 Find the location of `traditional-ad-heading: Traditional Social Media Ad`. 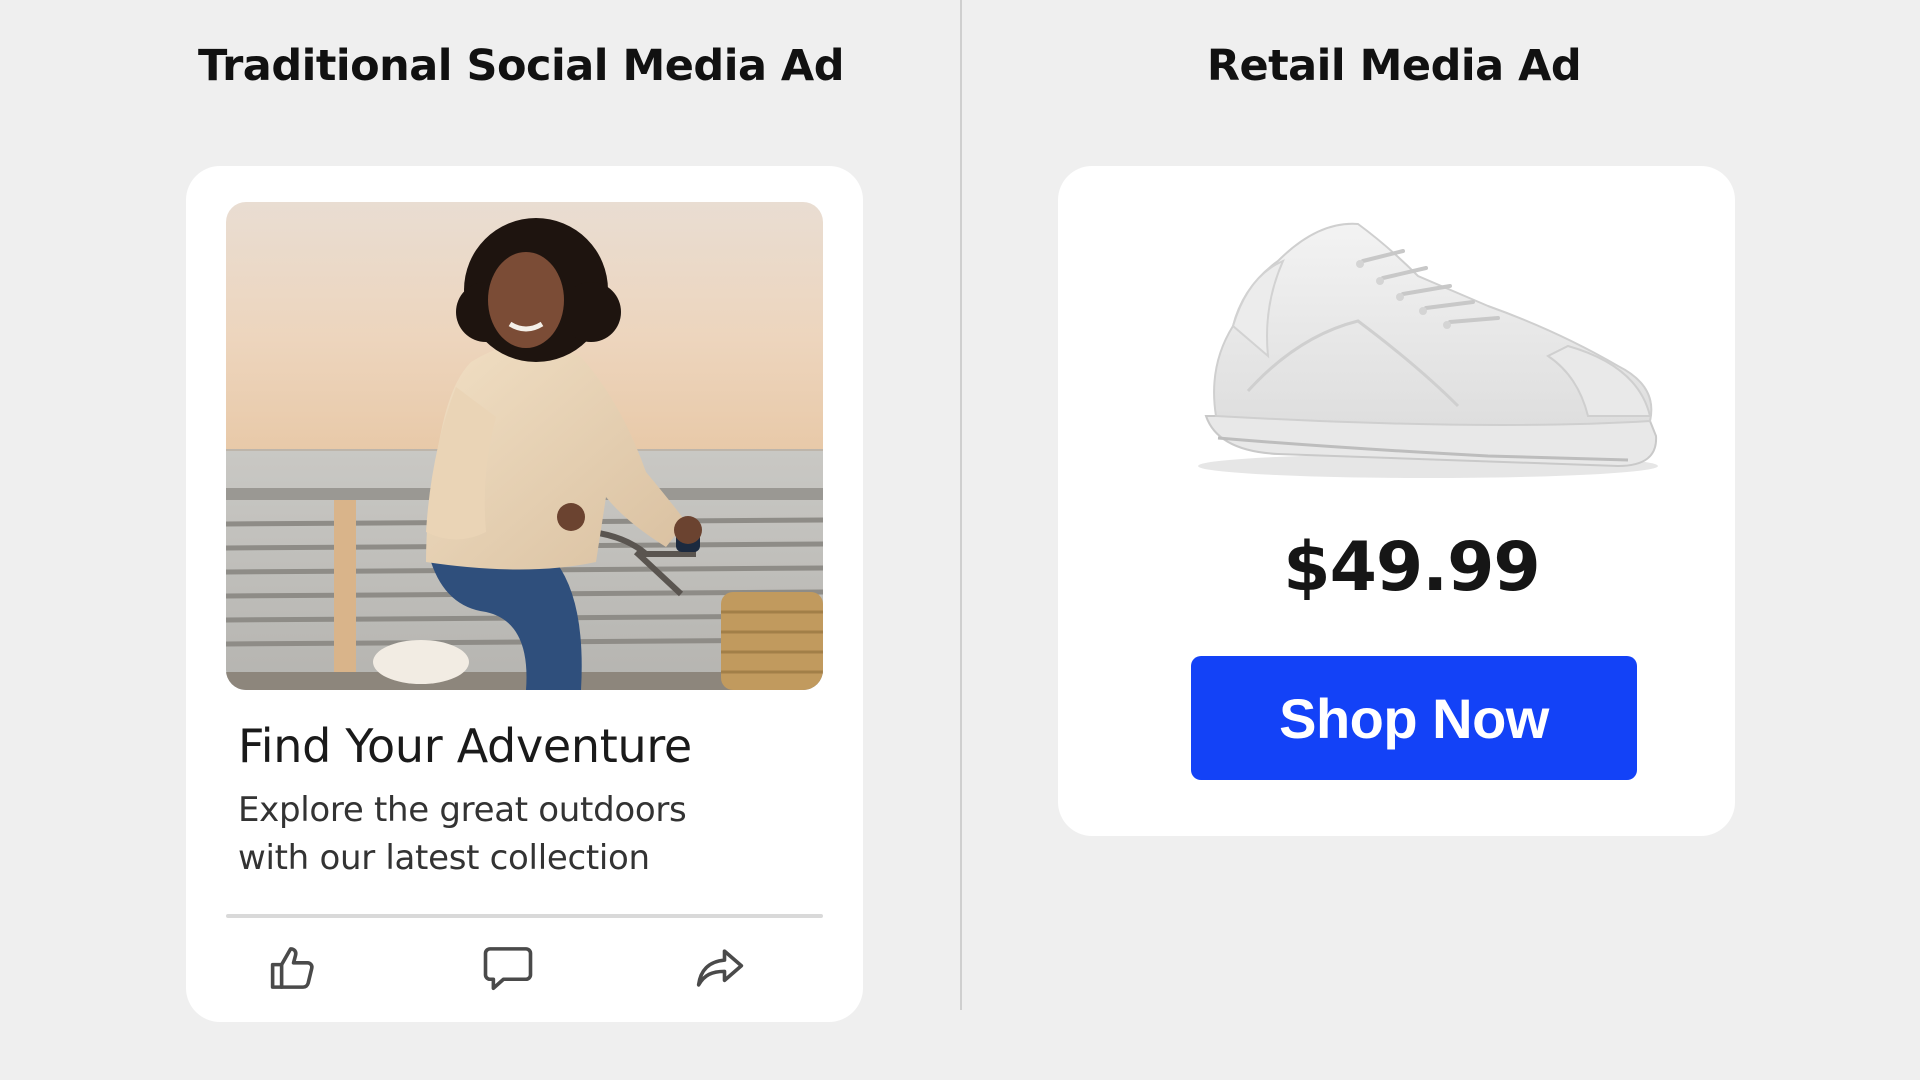

traditional-ad-heading: Traditional Social Media Ad is located at coordinates (521, 66).